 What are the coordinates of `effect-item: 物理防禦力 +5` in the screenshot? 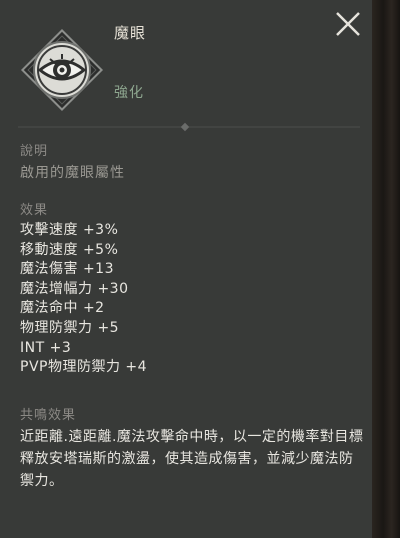 It's located at (70, 327).